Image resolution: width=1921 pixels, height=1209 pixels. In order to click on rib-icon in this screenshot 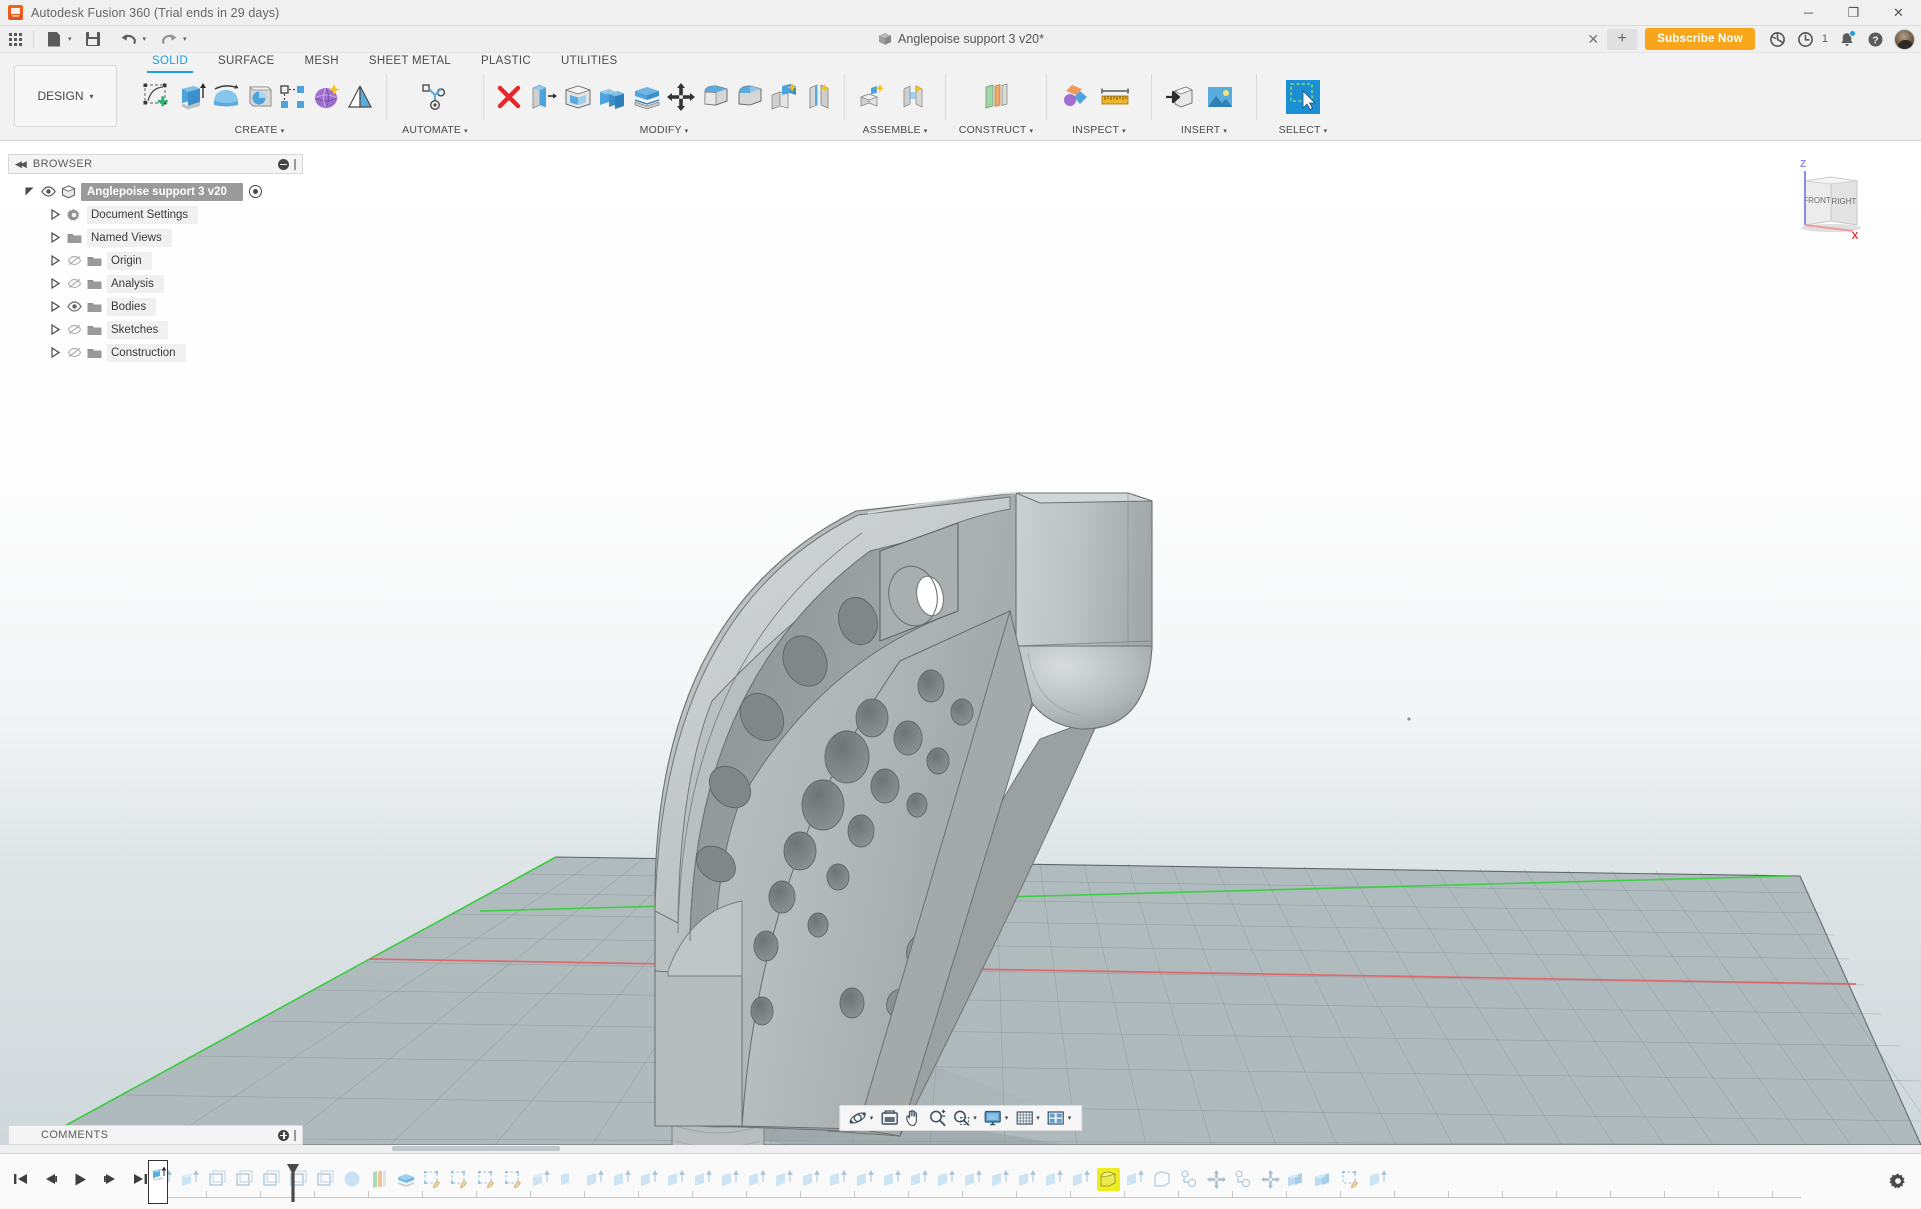, I will do `click(361, 97)`.